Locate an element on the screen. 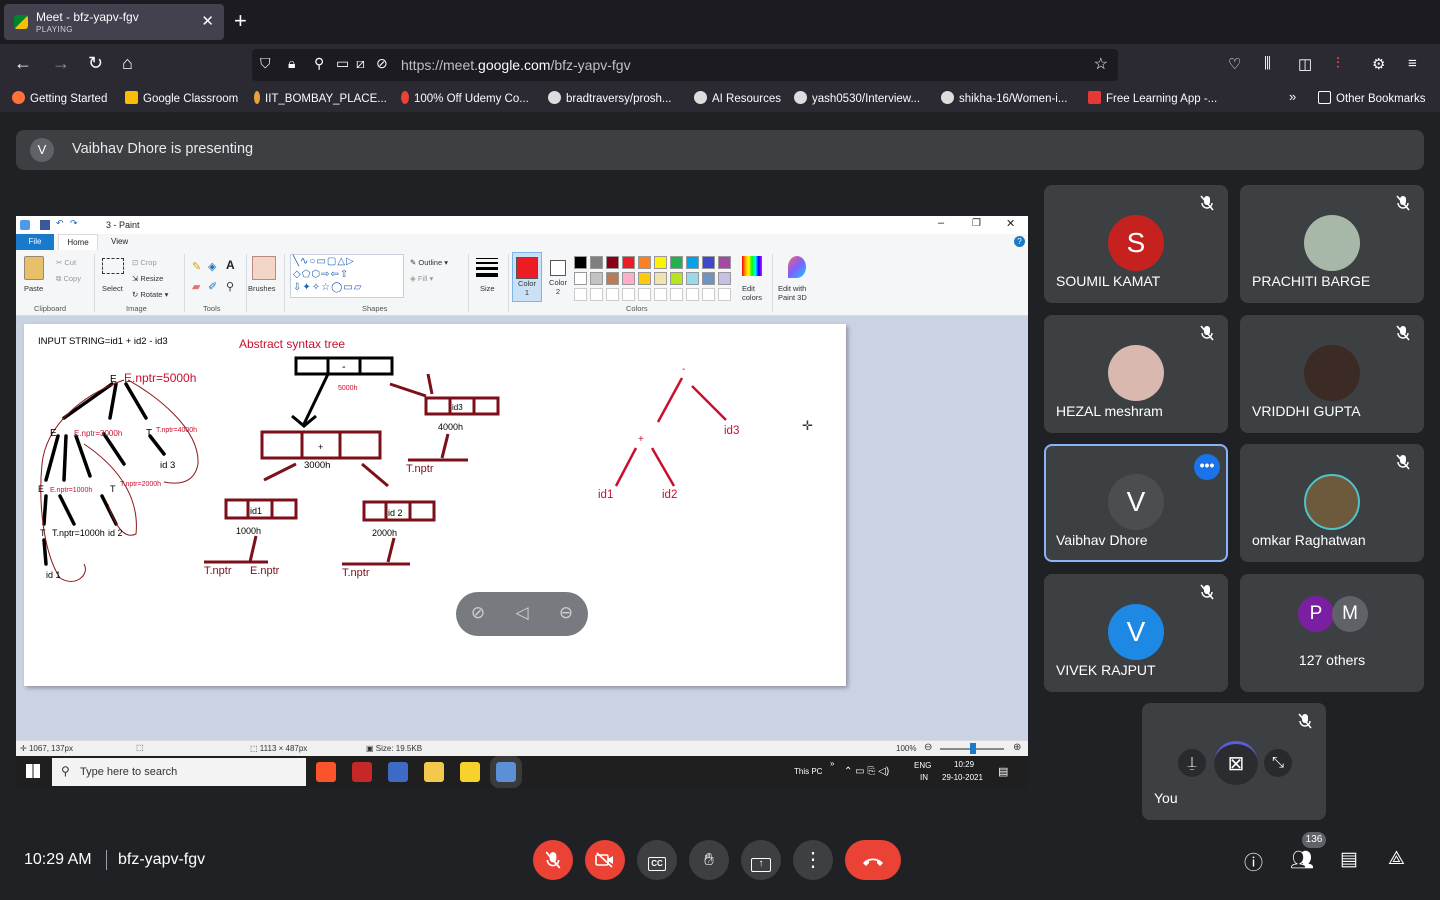 Image resolution: width=1440 pixels, height=900 pixels. other-bookmarks: Other Bookmarks is located at coordinates (1371, 98).